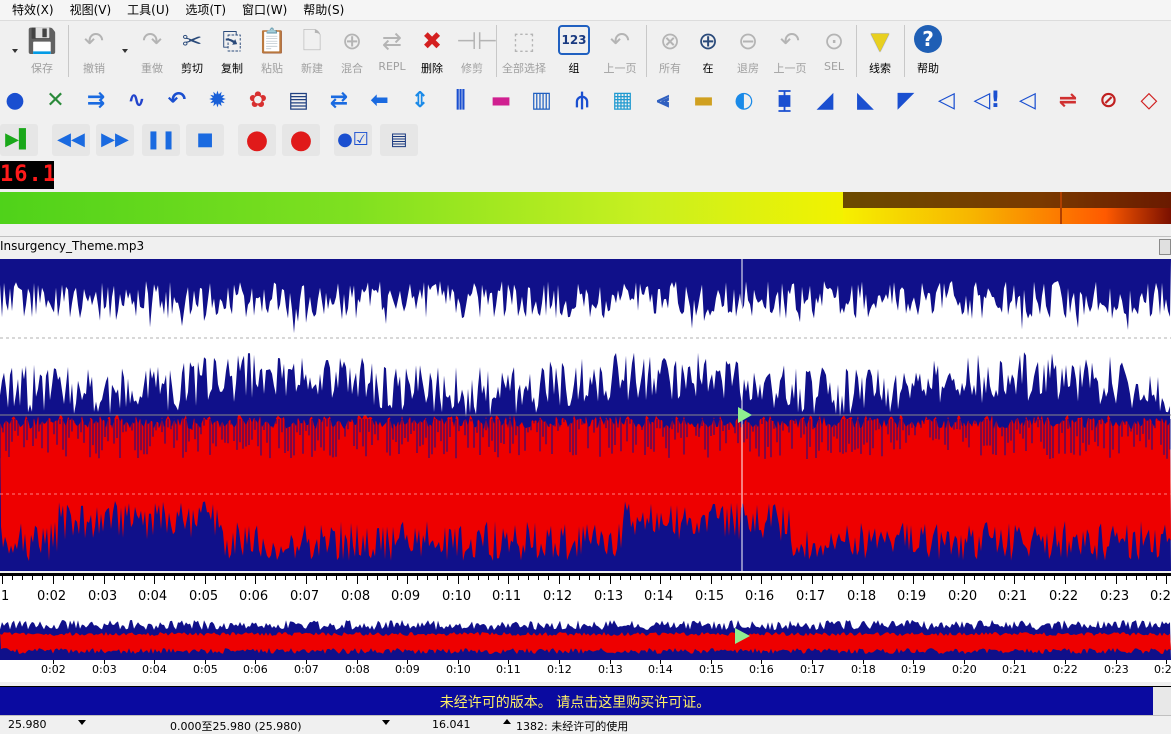 The width and height of the screenshot is (1171, 734). I want to click on toolbar-button: ↶ 撤销, so click(94, 51).